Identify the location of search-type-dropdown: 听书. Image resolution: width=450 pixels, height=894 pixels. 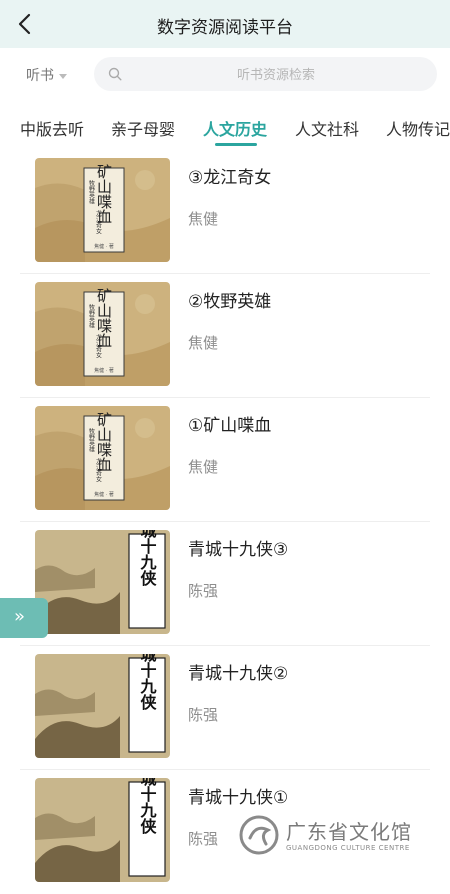
(46, 75).